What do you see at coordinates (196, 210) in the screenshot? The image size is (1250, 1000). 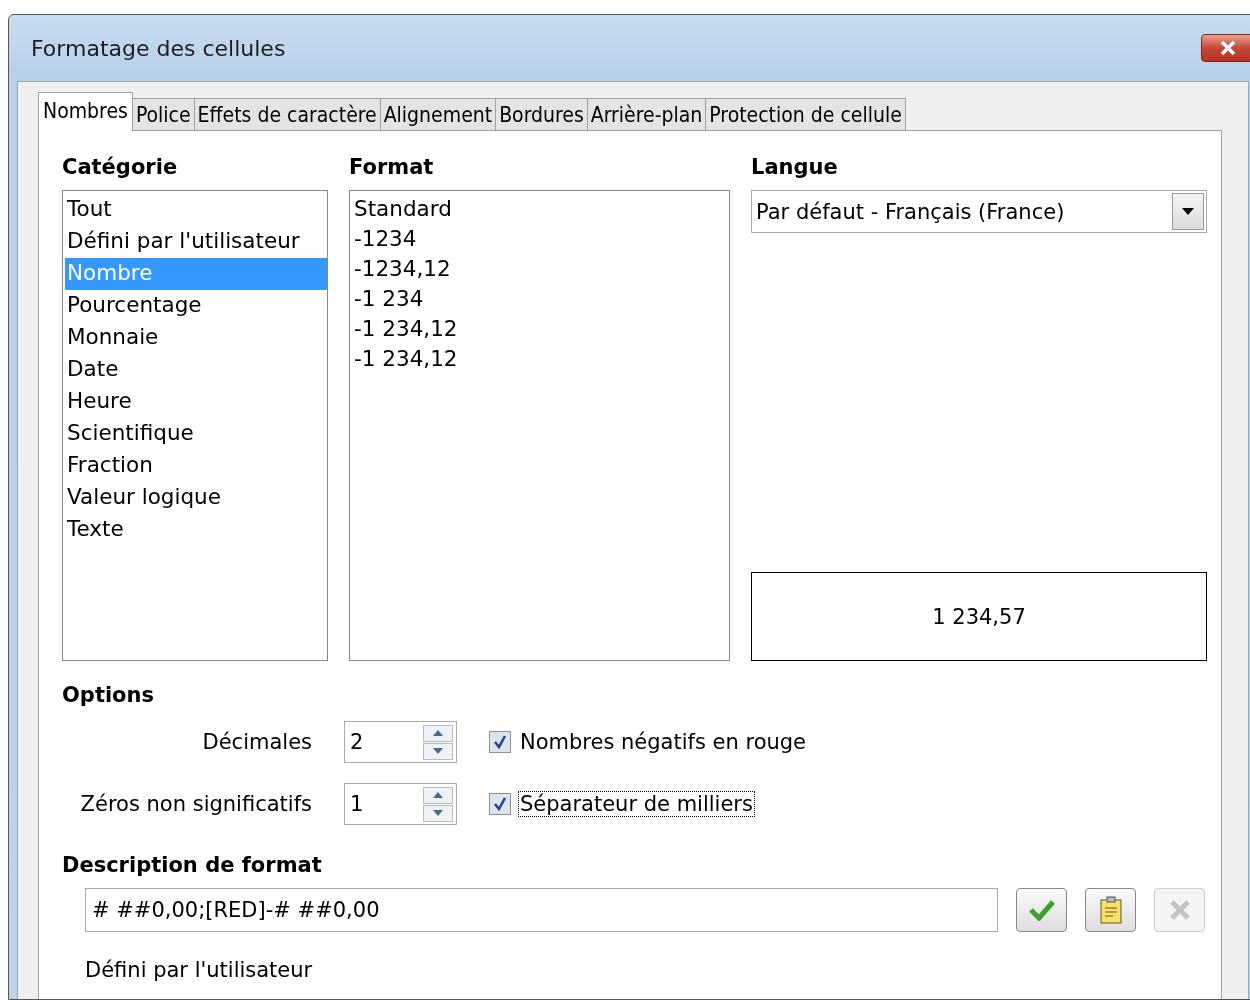 I see `list-item: Tout` at bounding box center [196, 210].